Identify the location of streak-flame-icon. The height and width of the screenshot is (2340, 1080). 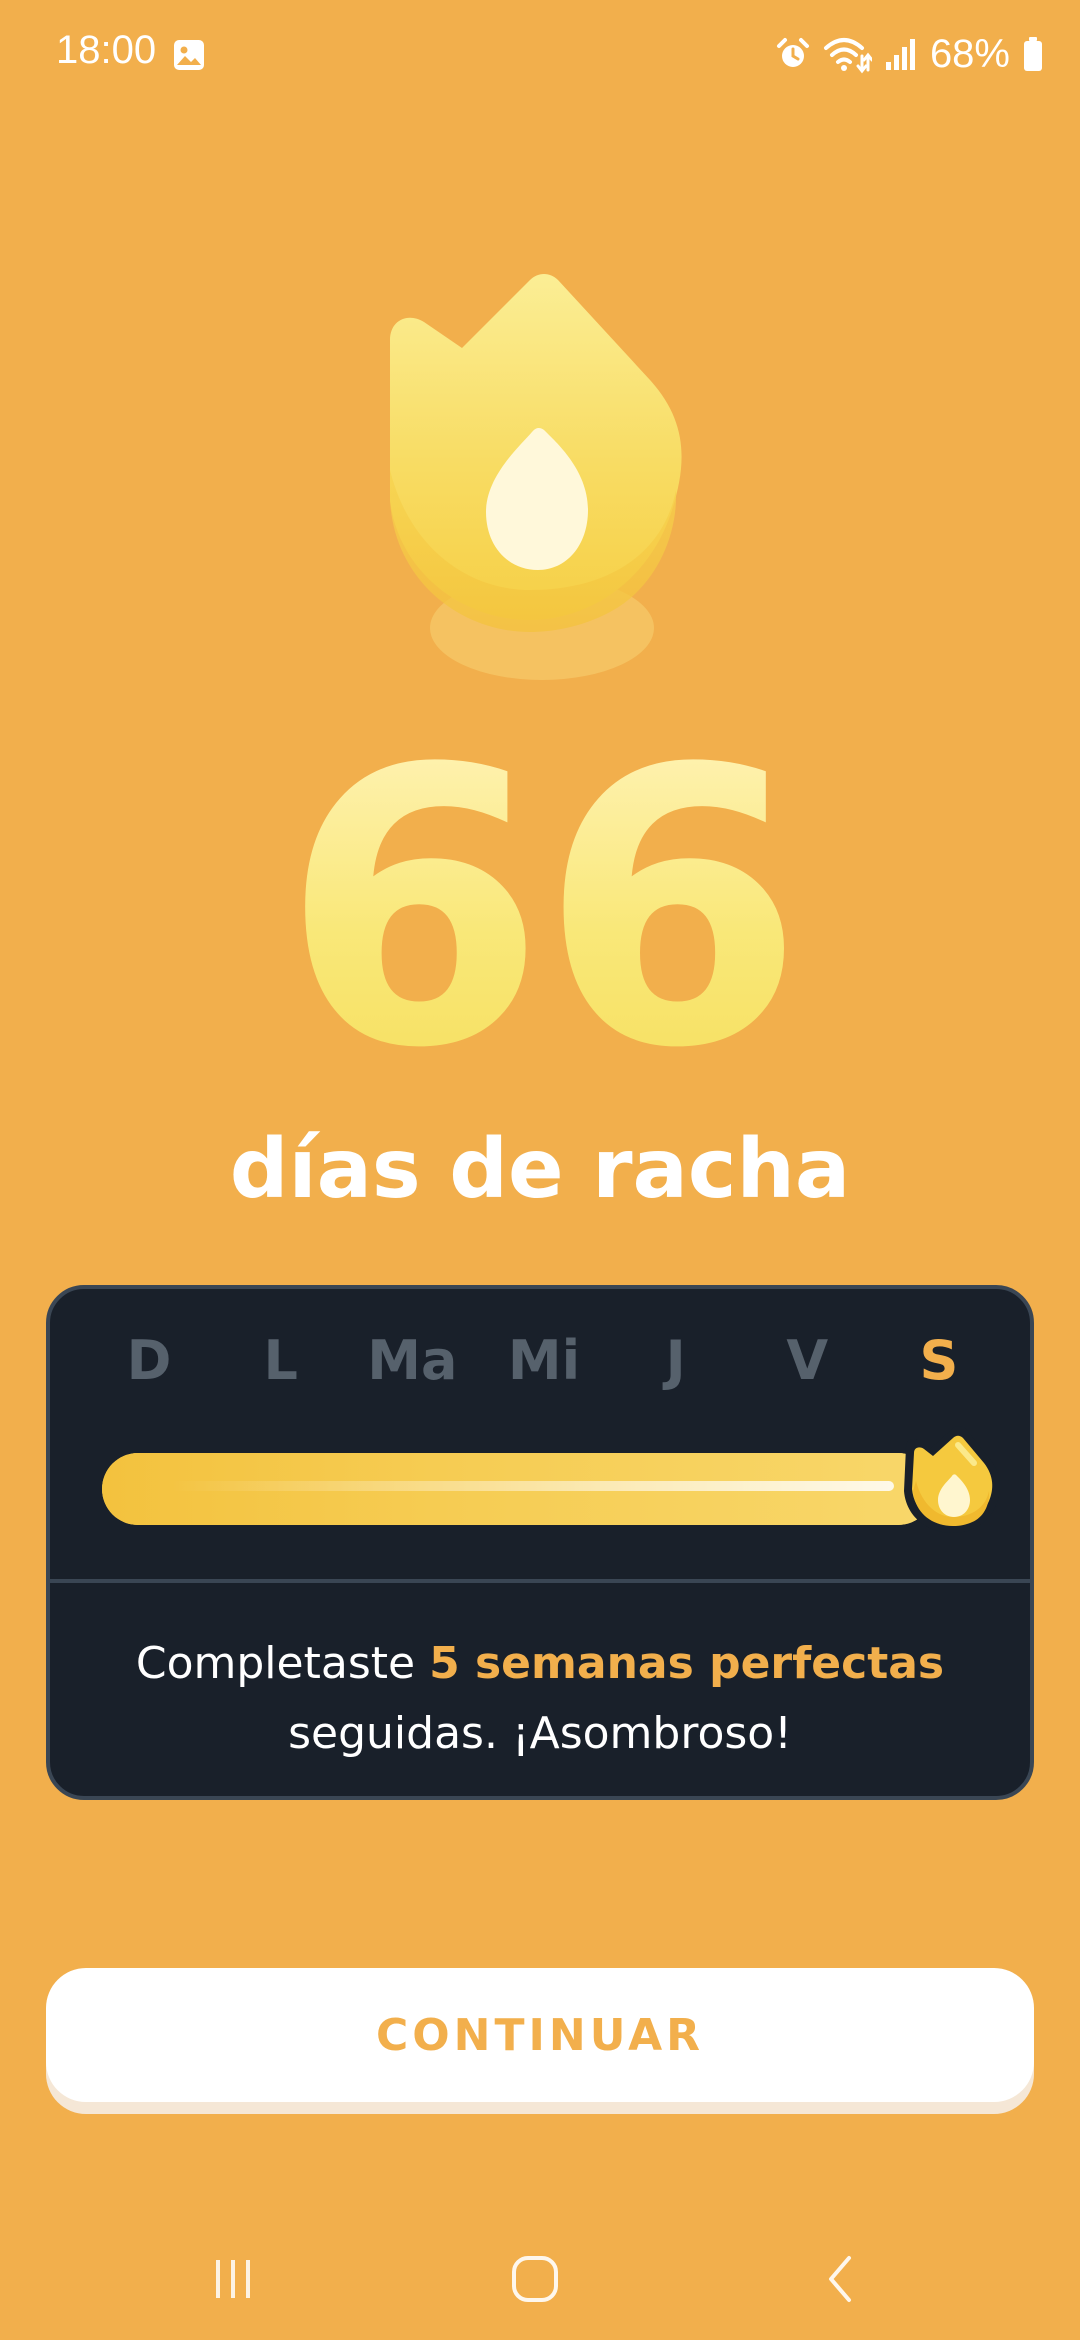
(540, 480).